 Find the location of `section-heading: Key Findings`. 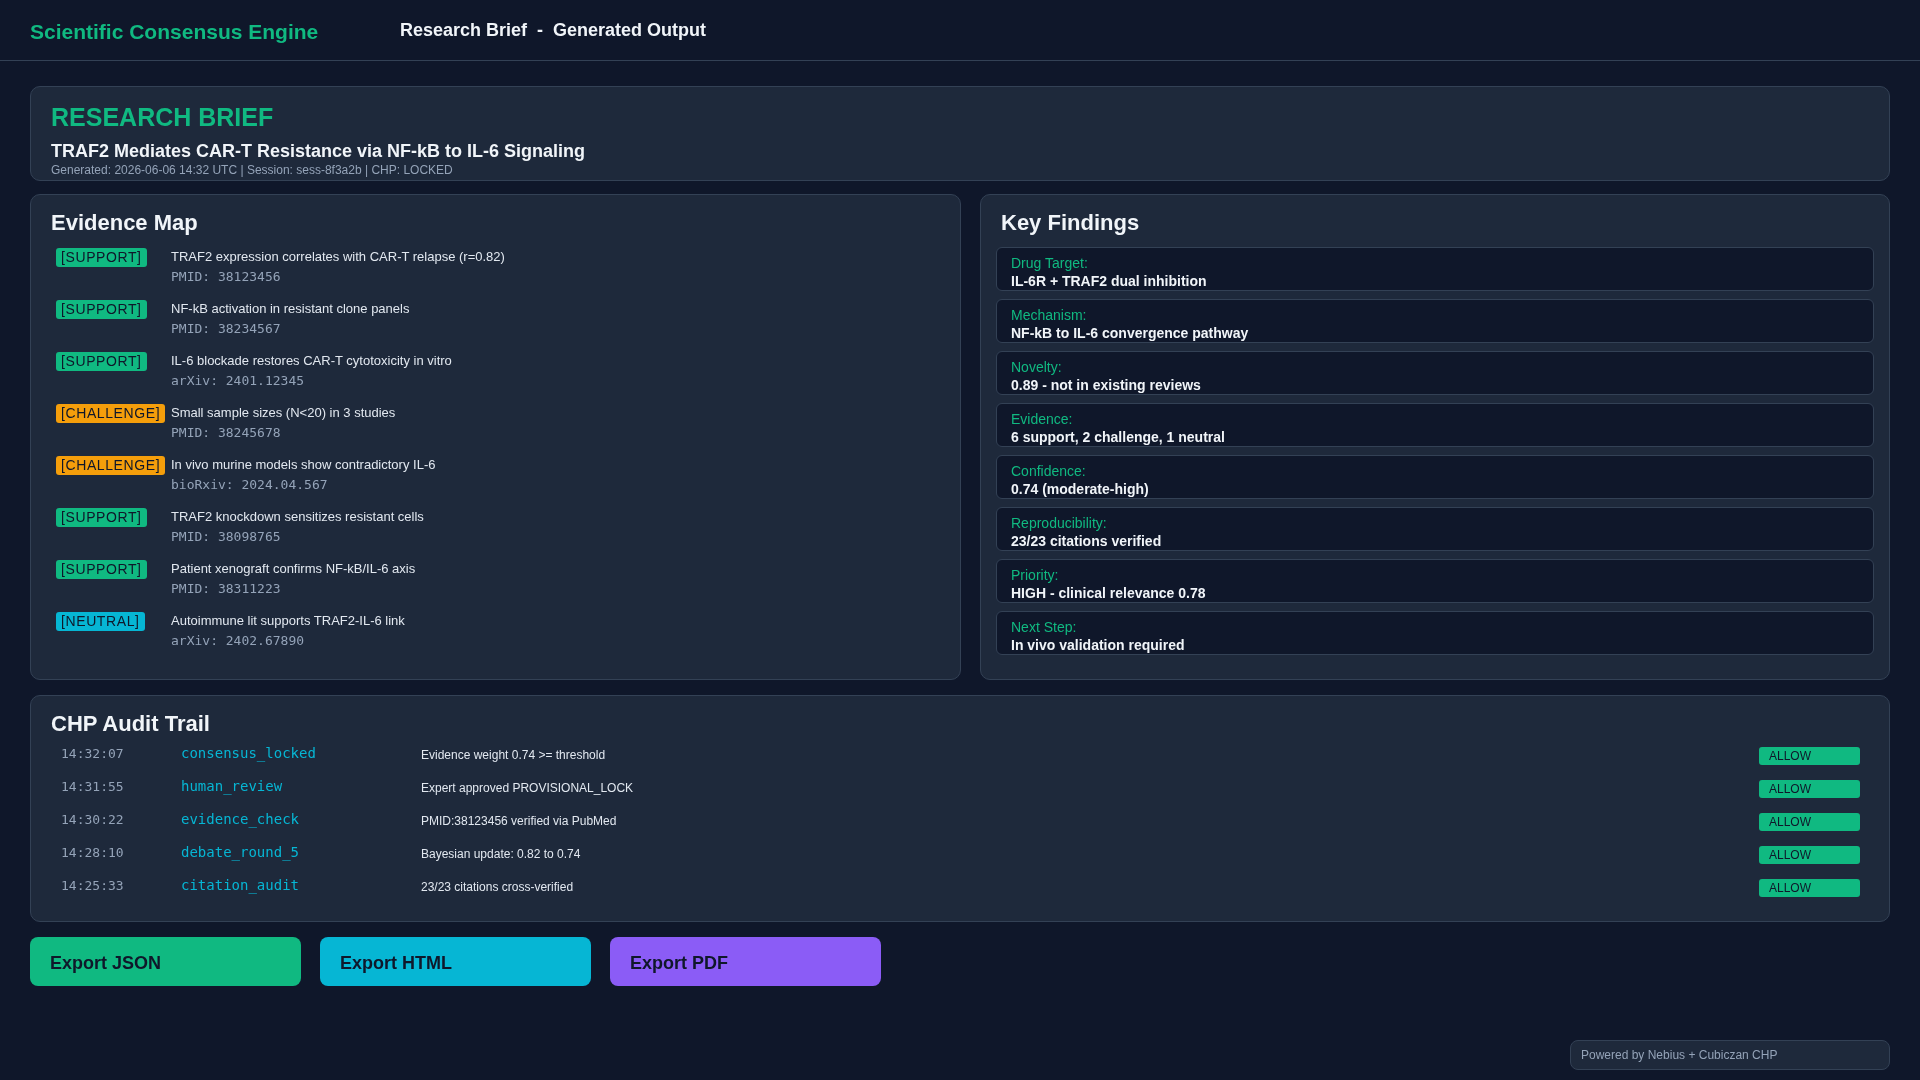

section-heading: Key Findings is located at coordinates (1071, 223).